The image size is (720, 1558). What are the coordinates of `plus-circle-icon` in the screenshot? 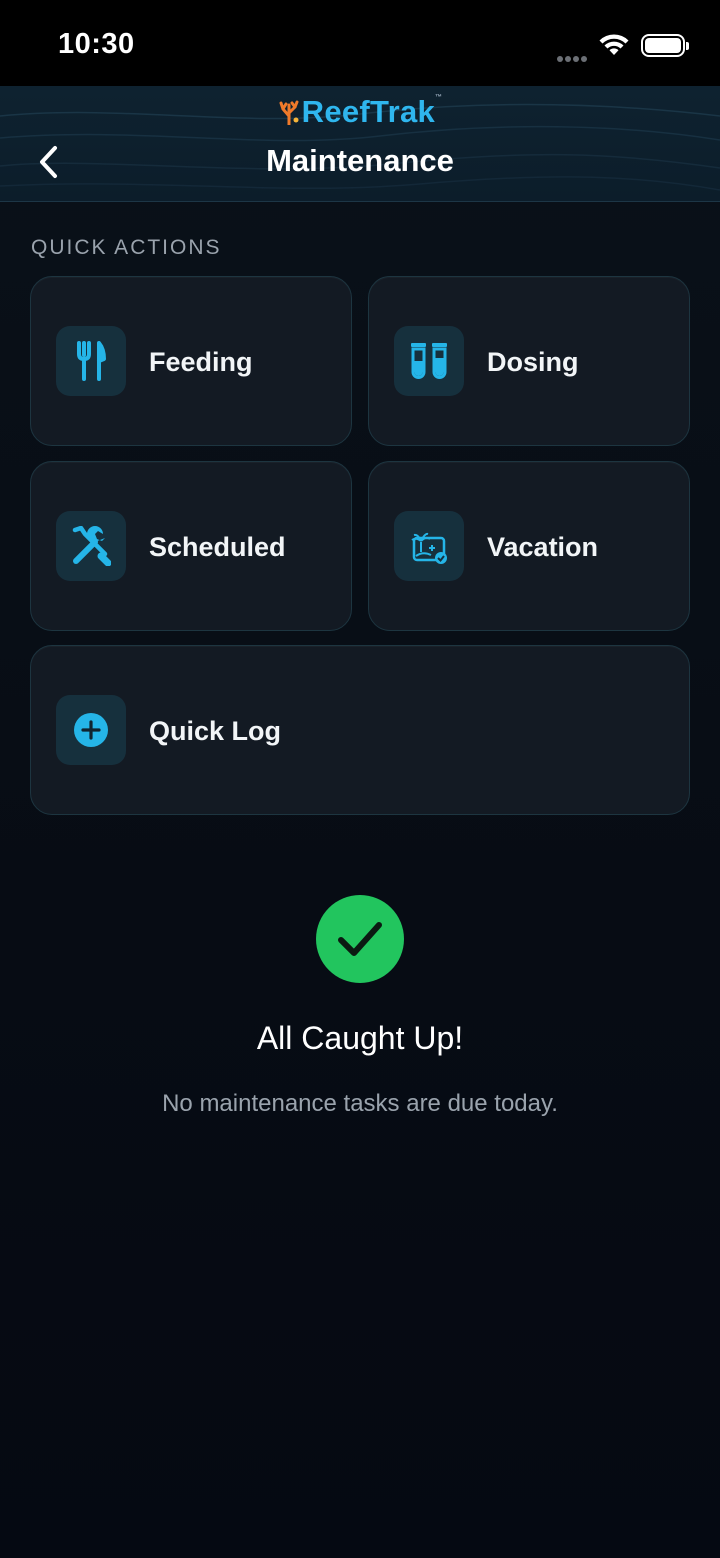 It's located at (91, 730).